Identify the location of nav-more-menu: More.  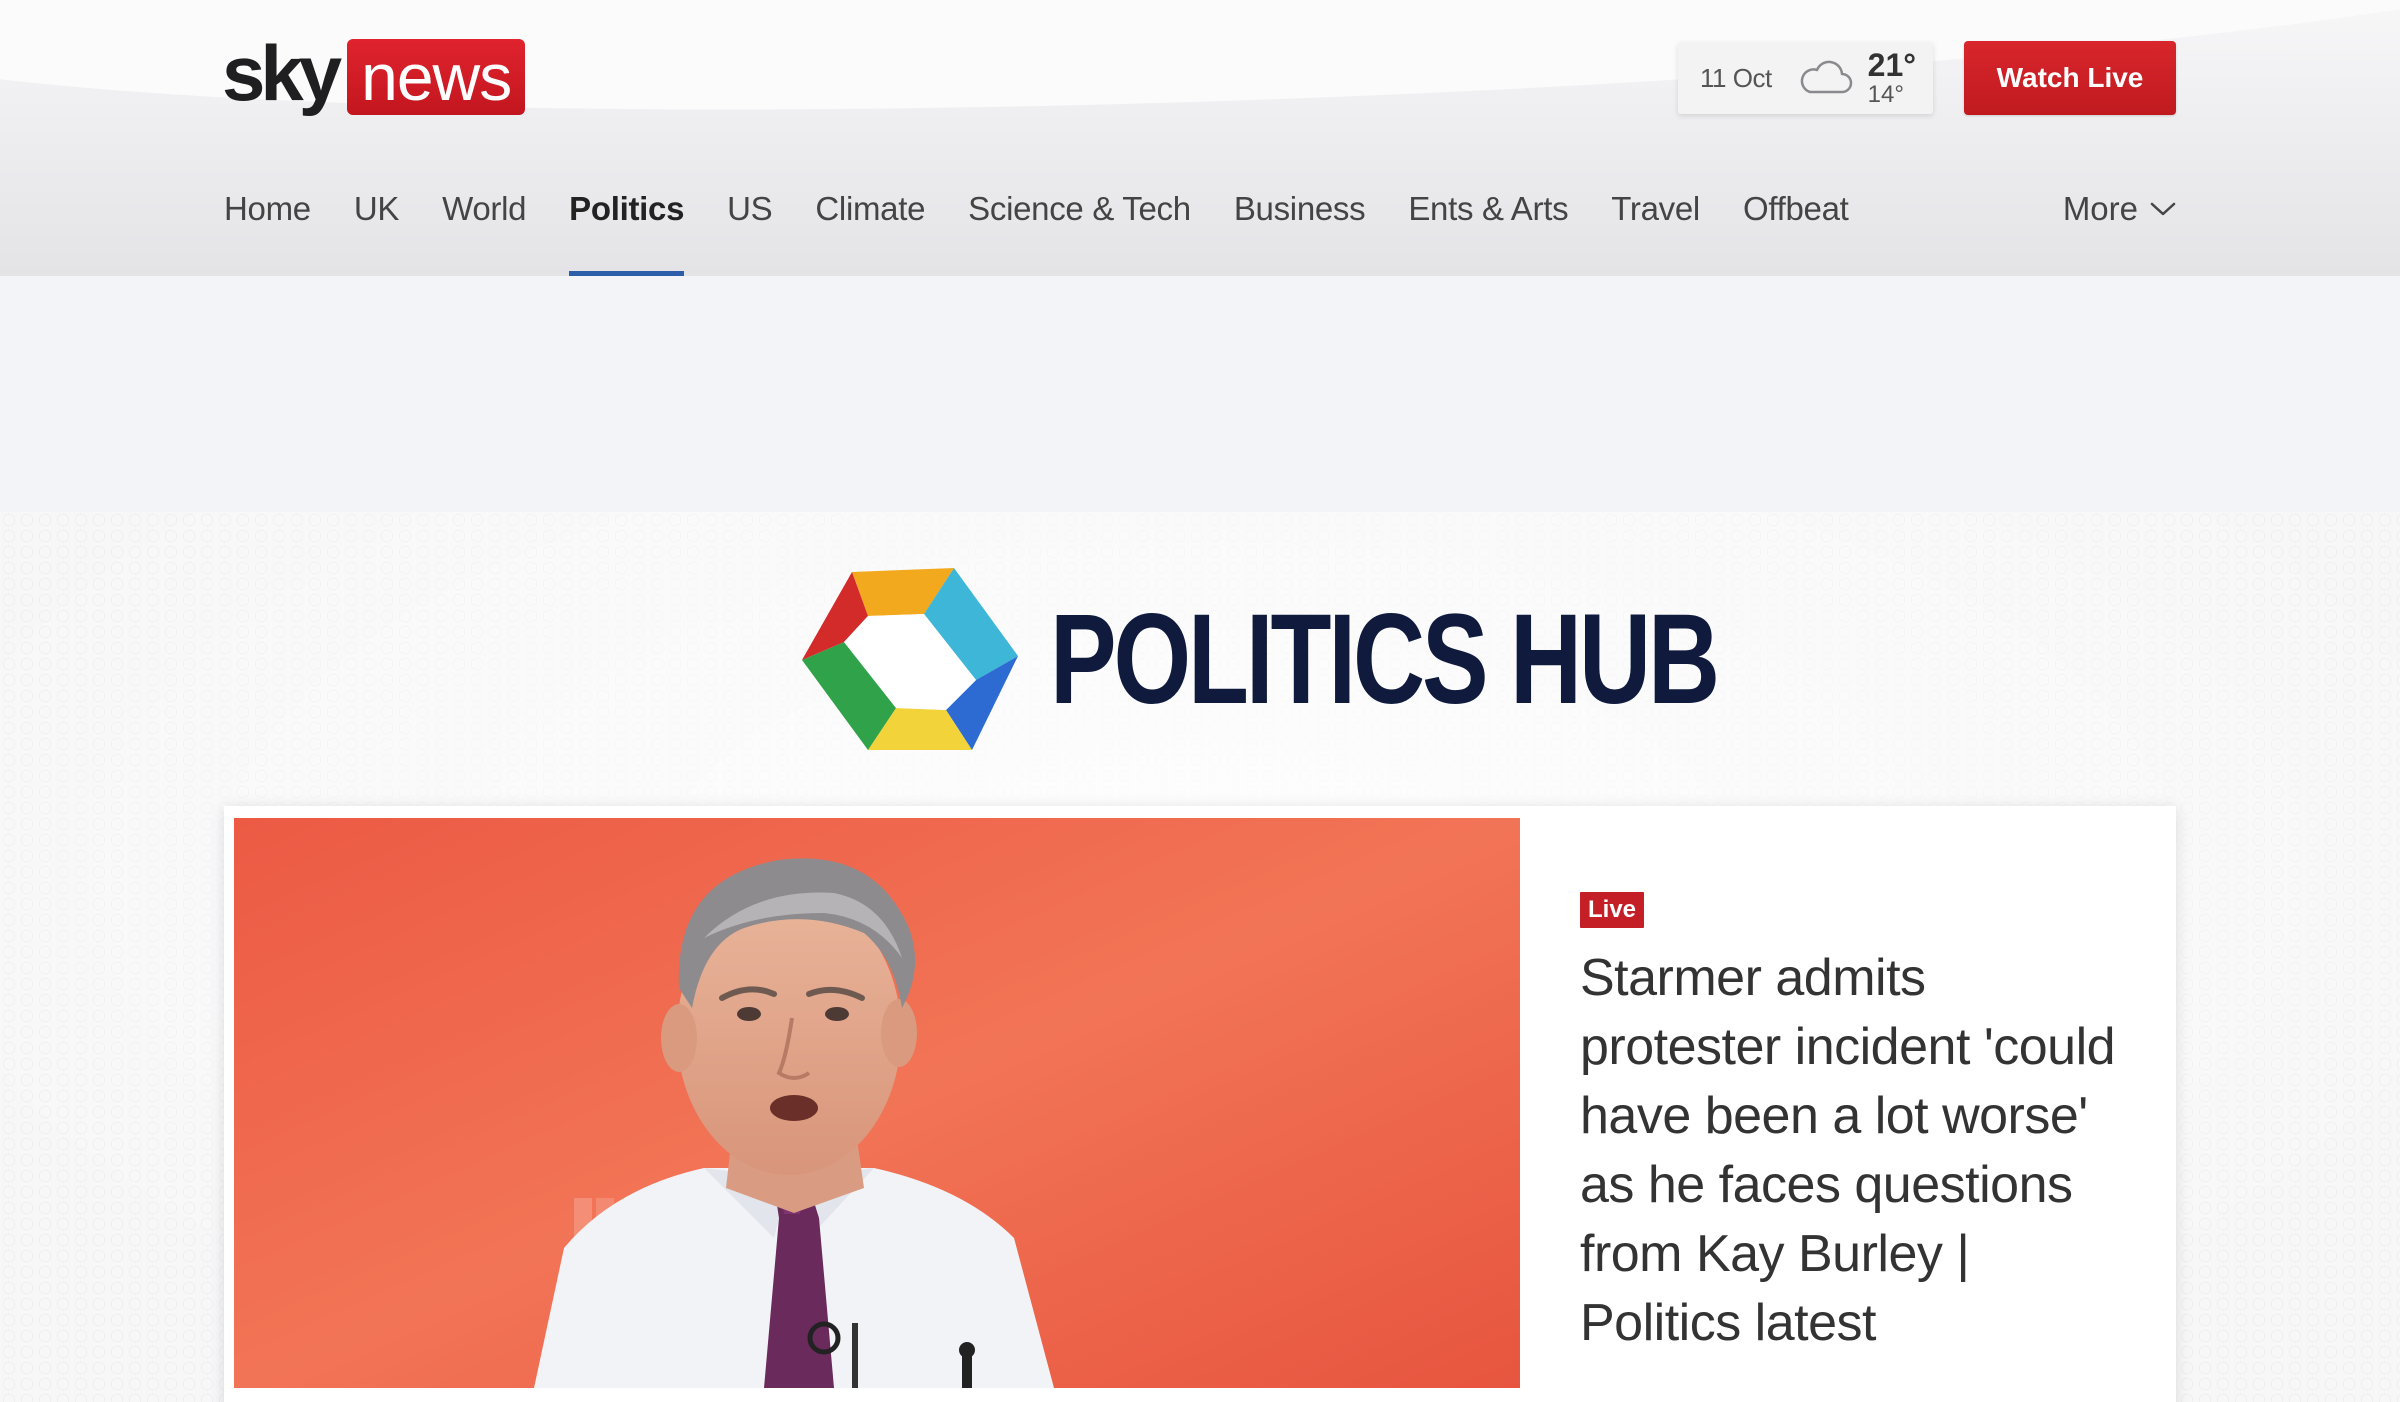
(2119, 209).